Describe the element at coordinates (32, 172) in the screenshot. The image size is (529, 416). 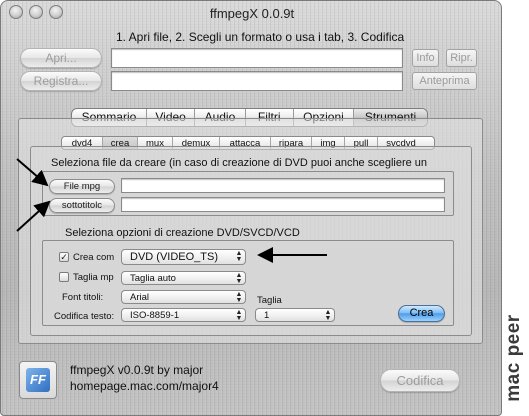
I see `arrow-to-mpg-button` at that location.